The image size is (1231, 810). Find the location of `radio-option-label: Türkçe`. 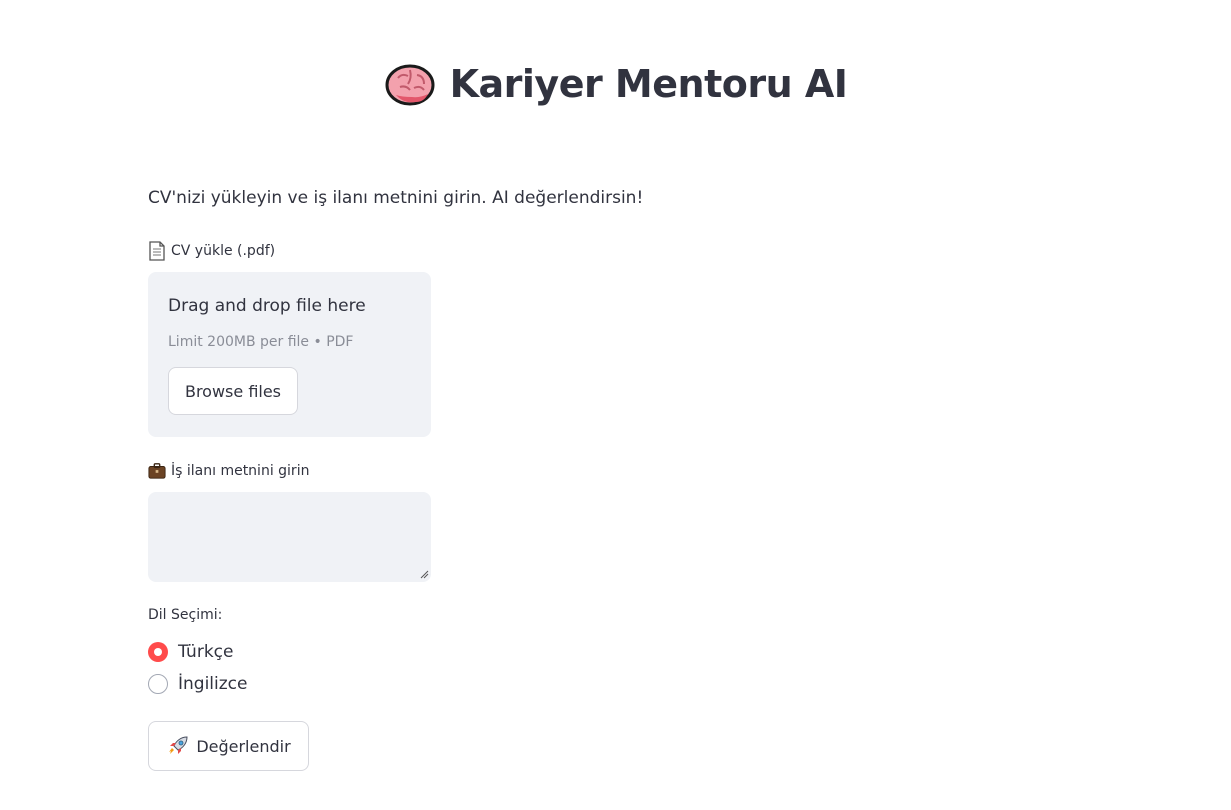

radio-option-label: Türkçe is located at coordinates (206, 652).